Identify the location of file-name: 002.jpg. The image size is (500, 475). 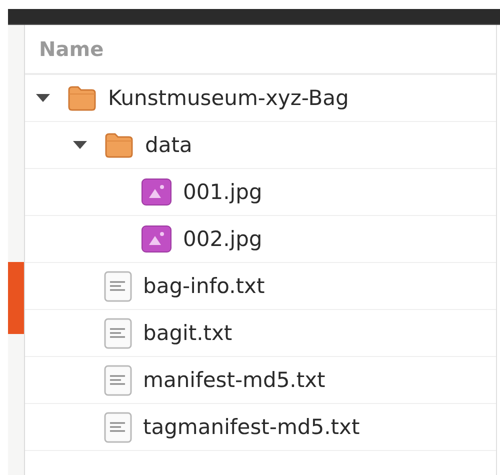
(222, 239).